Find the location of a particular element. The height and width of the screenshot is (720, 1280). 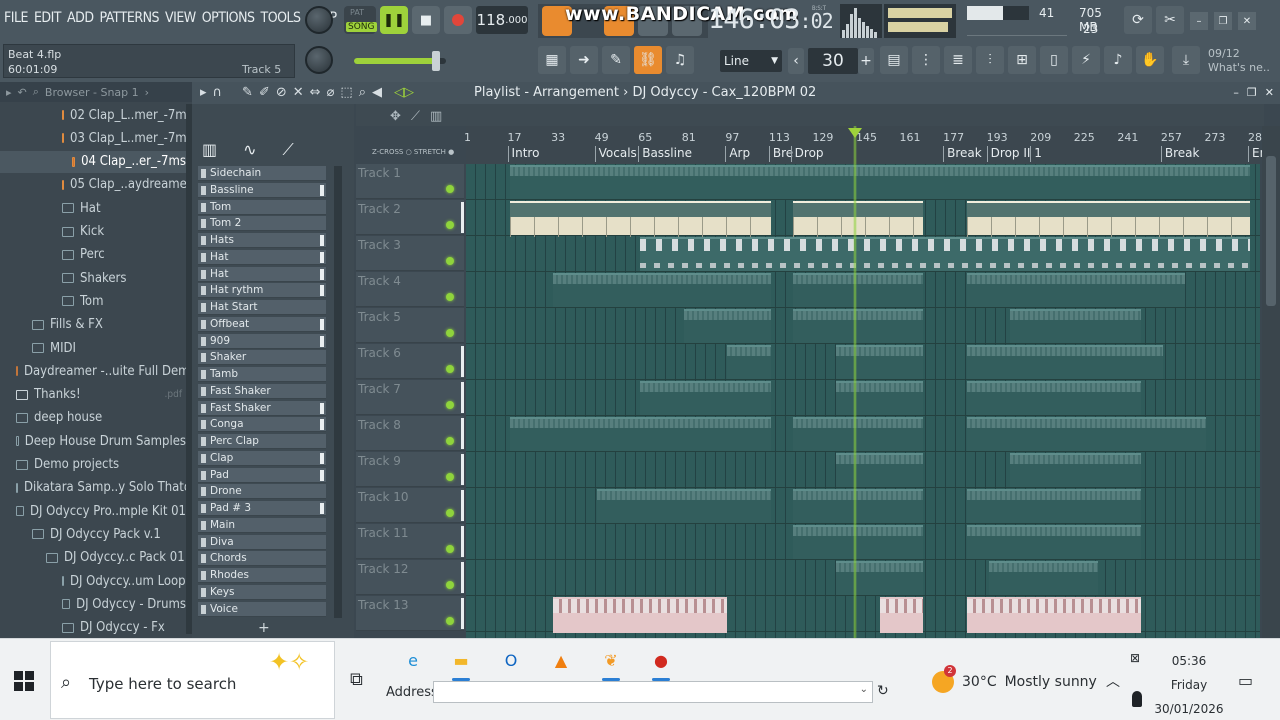

browser-item: Kick is located at coordinates (93, 232).